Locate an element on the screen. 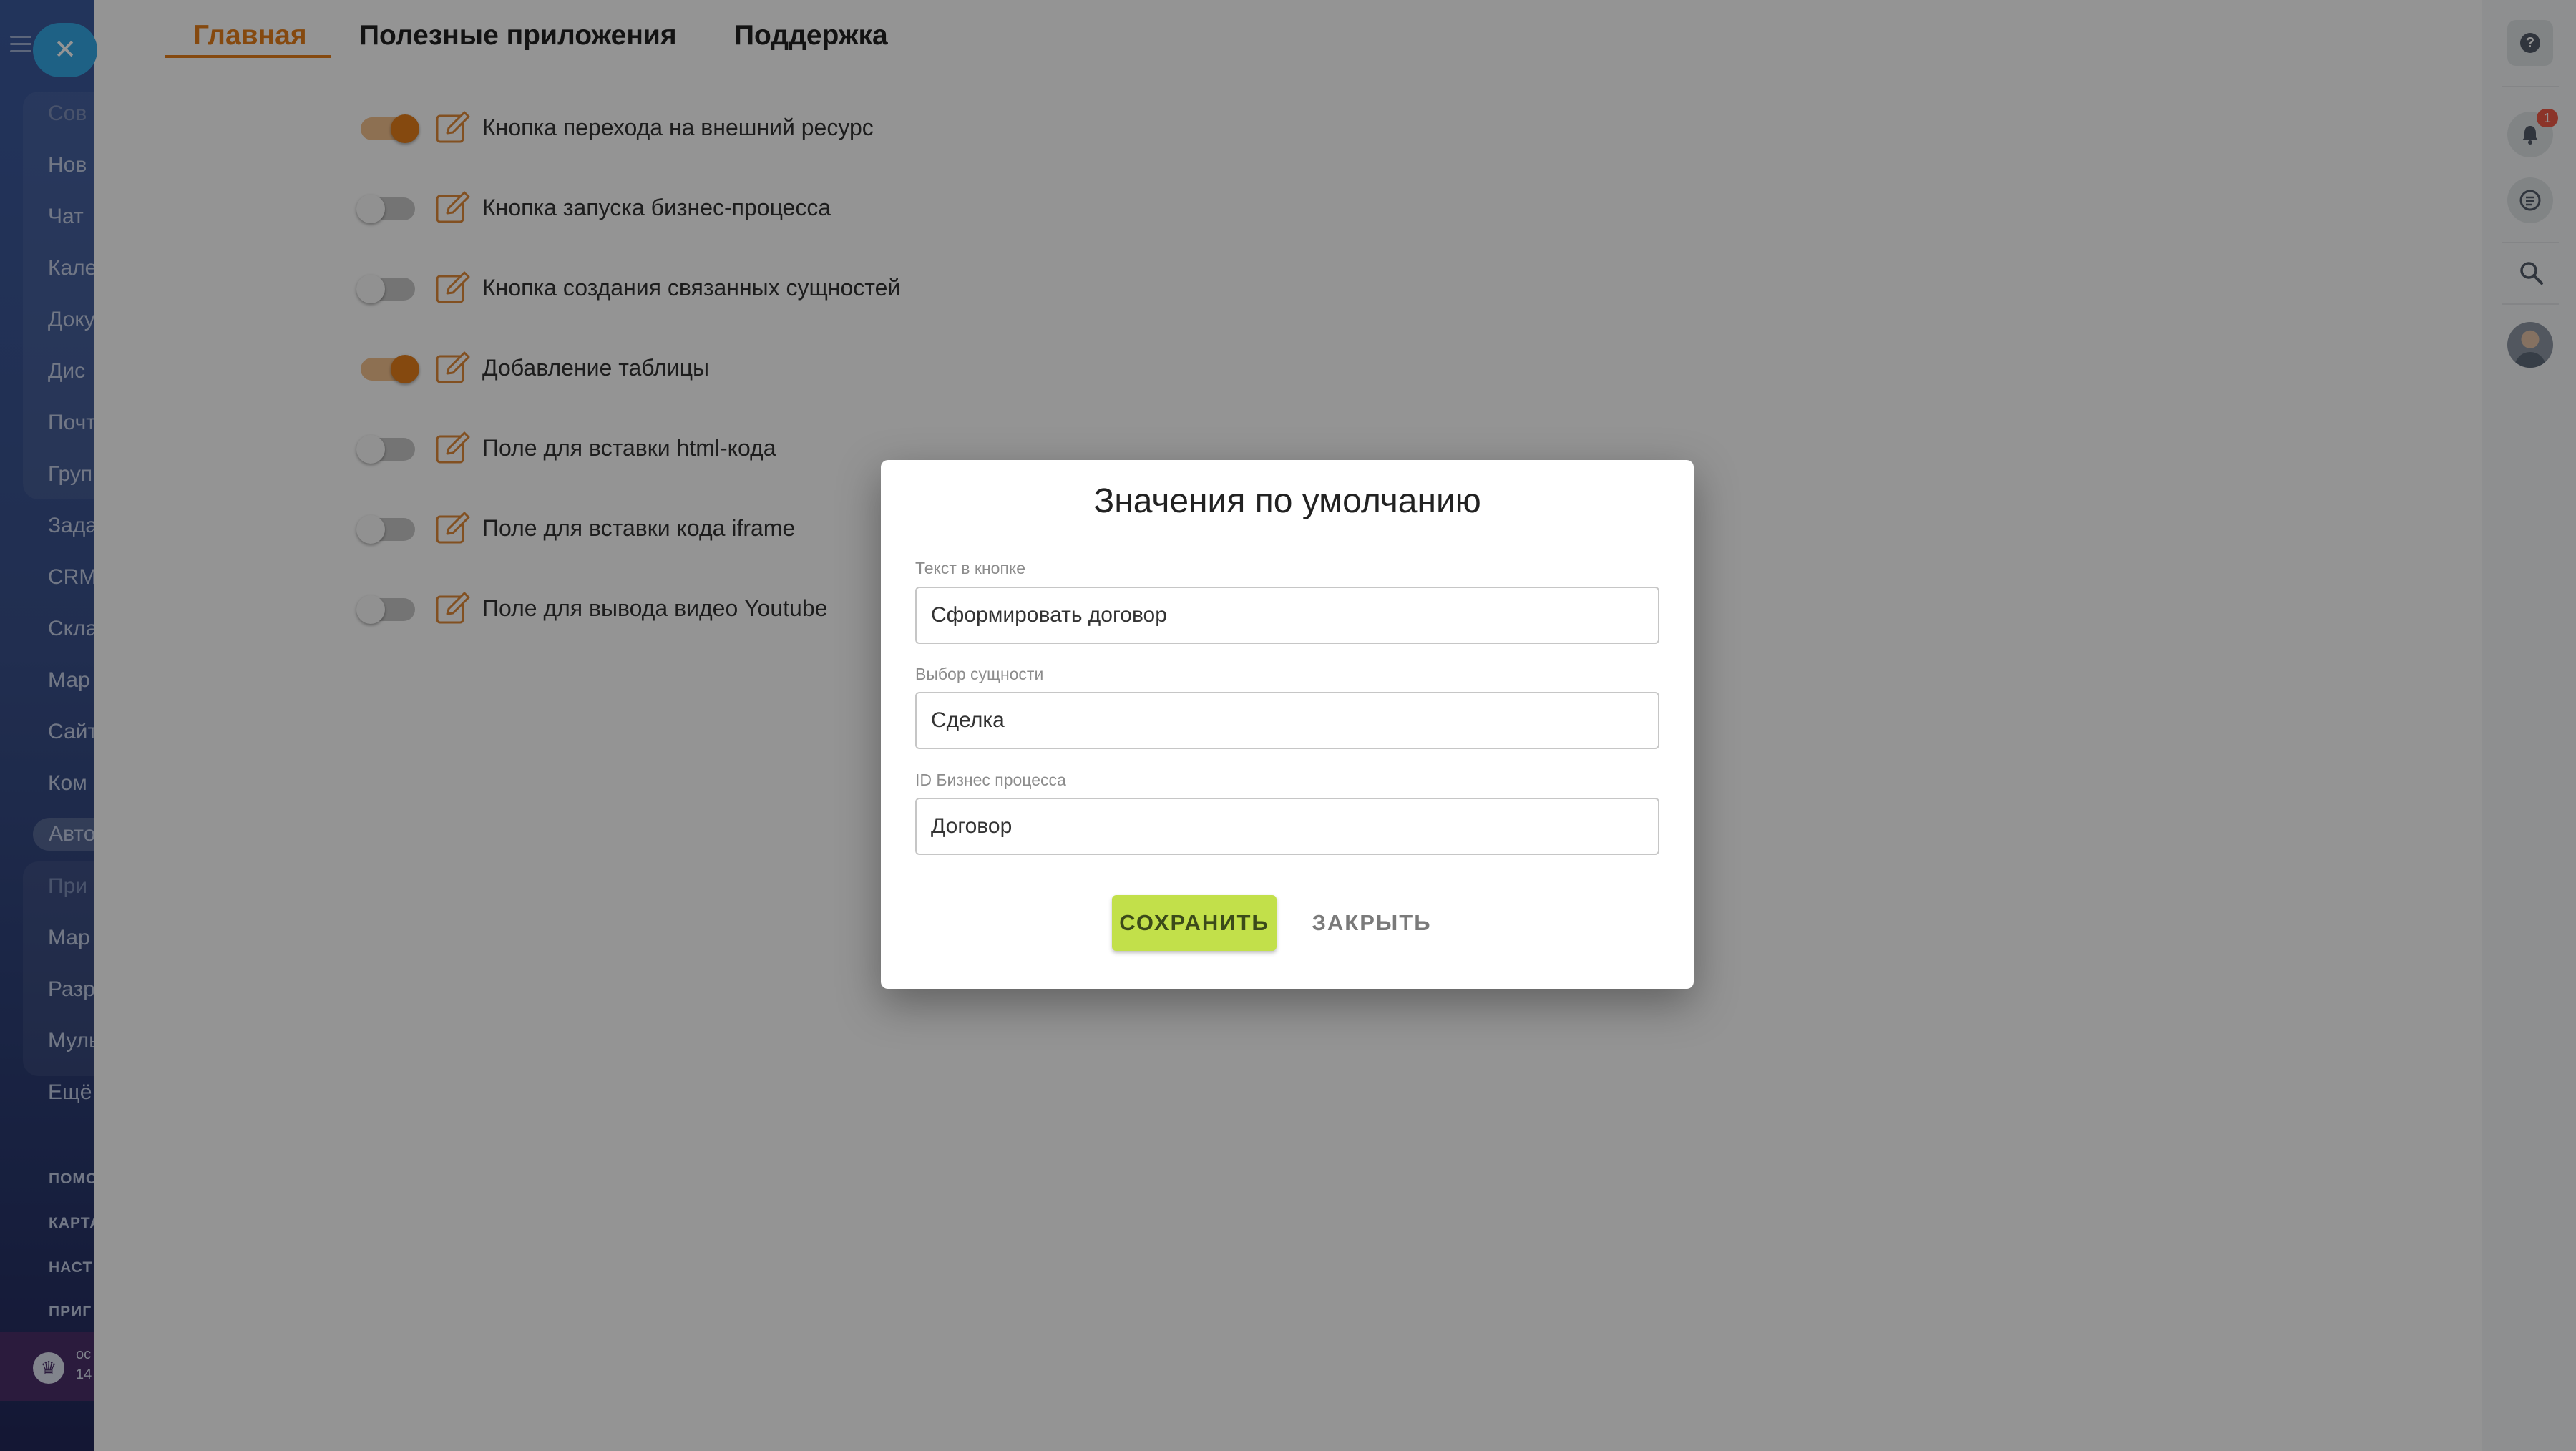 This screenshot has width=2576, height=1451. button-text-input is located at coordinates (1287, 615).